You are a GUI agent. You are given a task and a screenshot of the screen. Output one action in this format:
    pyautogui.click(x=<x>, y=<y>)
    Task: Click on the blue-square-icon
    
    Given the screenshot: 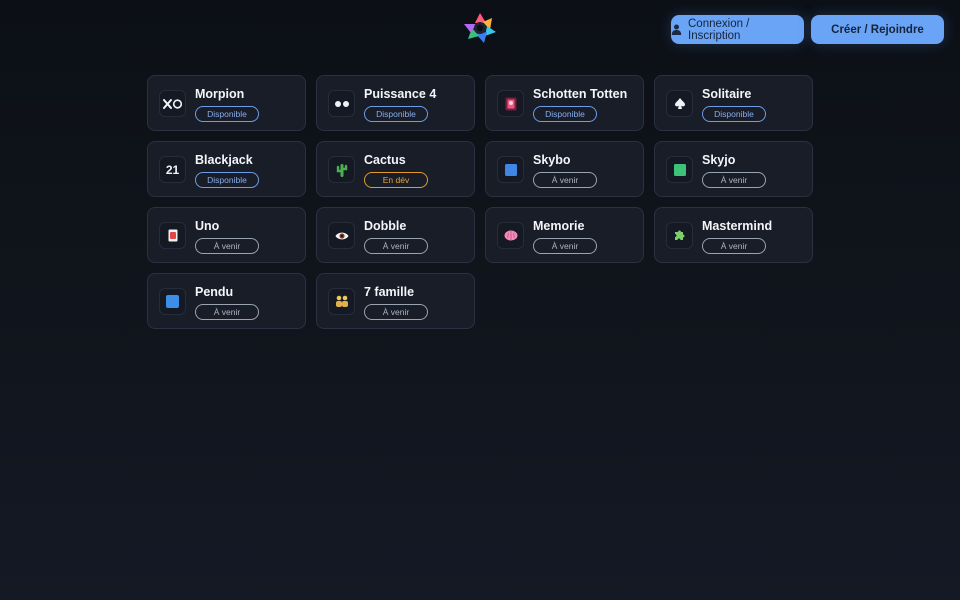 What is the action you would take?
    pyautogui.click(x=510, y=169)
    